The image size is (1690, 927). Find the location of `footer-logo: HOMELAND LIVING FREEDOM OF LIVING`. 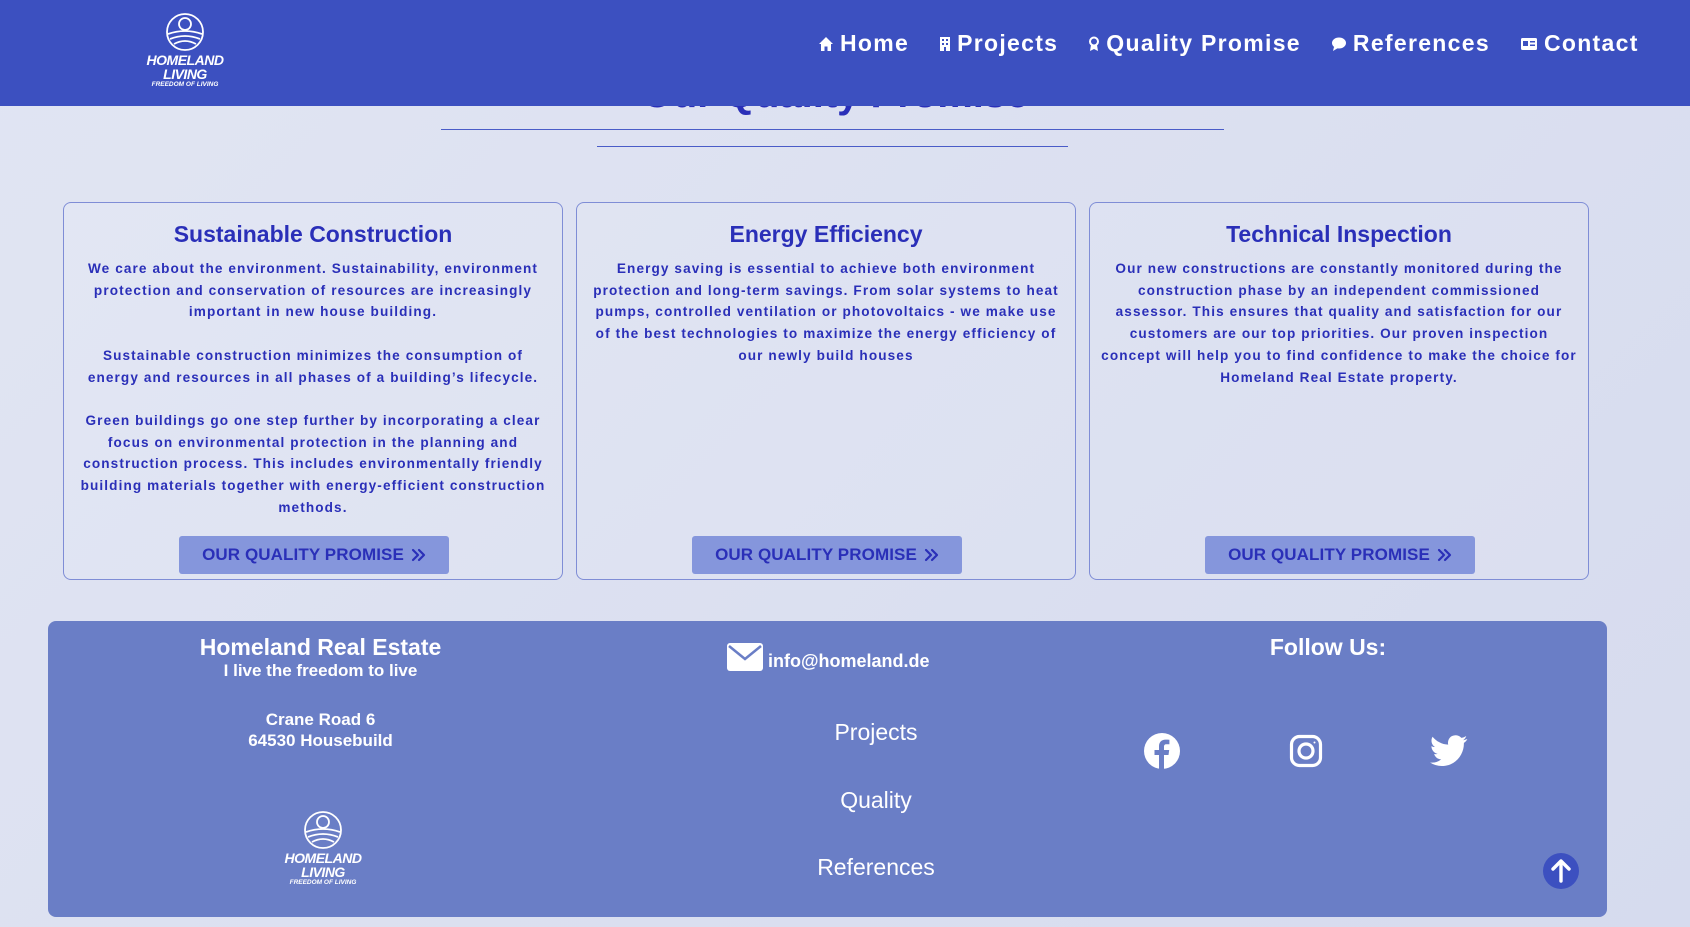

footer-logo: HOMELAND LIVING FREEDOM OF LIVING is located at coordinates (323, 848).